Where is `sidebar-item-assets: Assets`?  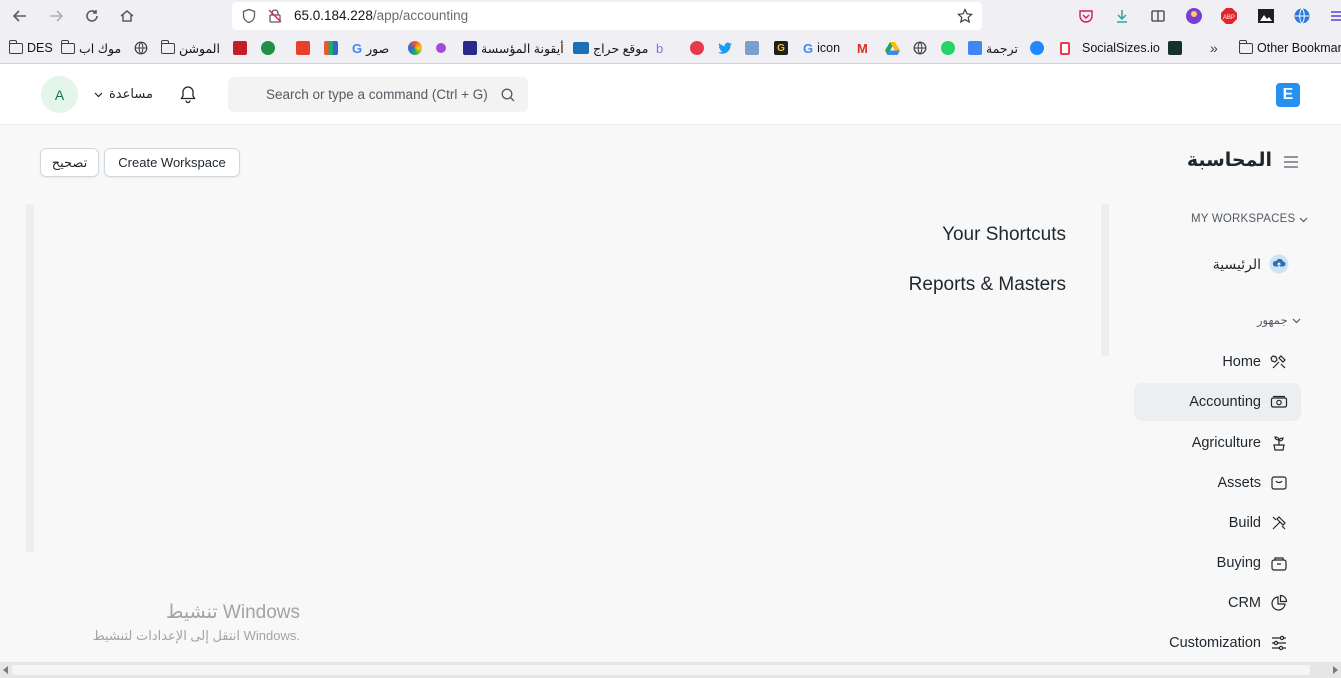 sidebar-item-assets: Assets is located at coordinates (1217, 483).